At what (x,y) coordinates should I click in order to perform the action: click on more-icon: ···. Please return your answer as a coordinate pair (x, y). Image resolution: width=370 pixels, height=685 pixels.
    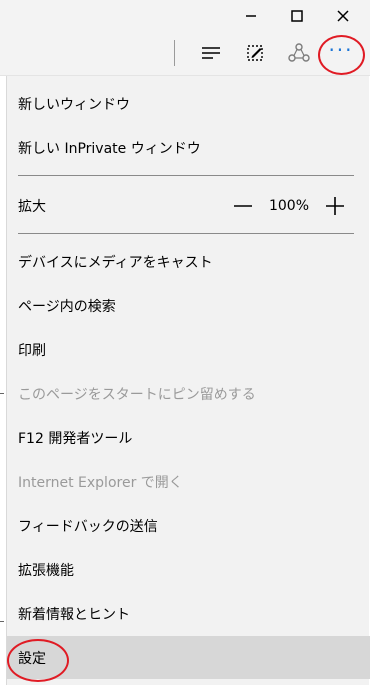
    Looking at the image, I should click on (341, 49).